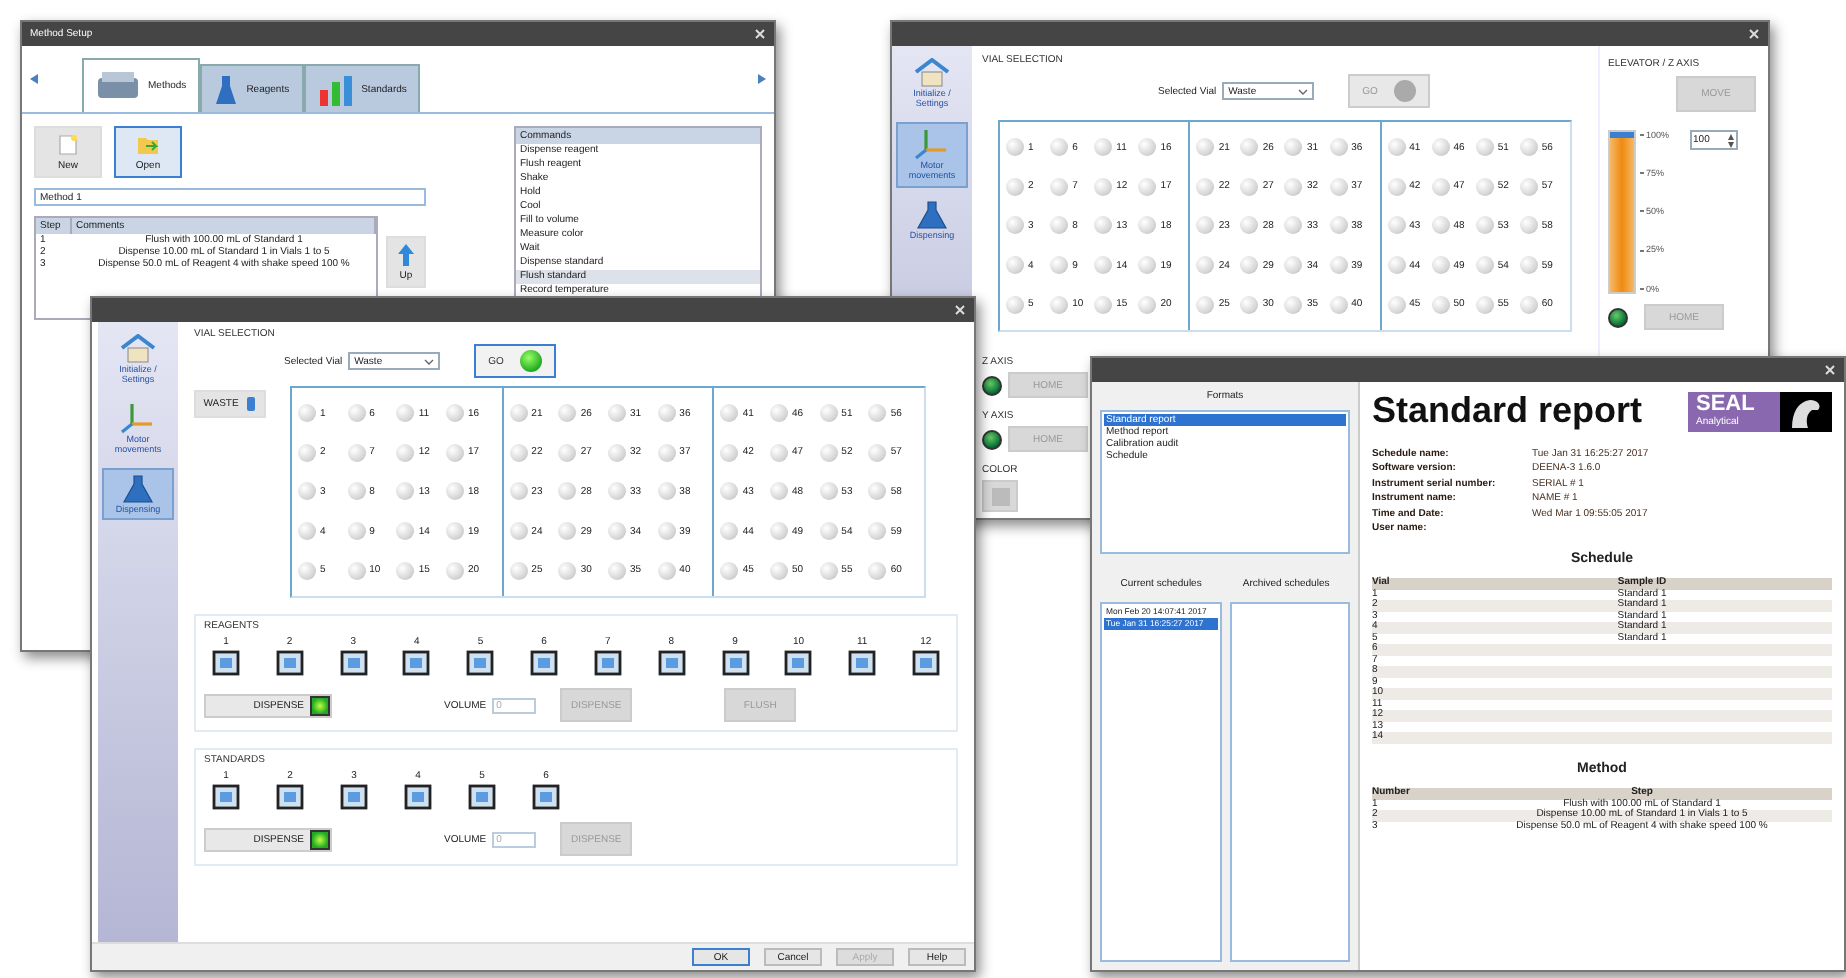  I want to click on spin-arrows-icon, so click(1730, 140).